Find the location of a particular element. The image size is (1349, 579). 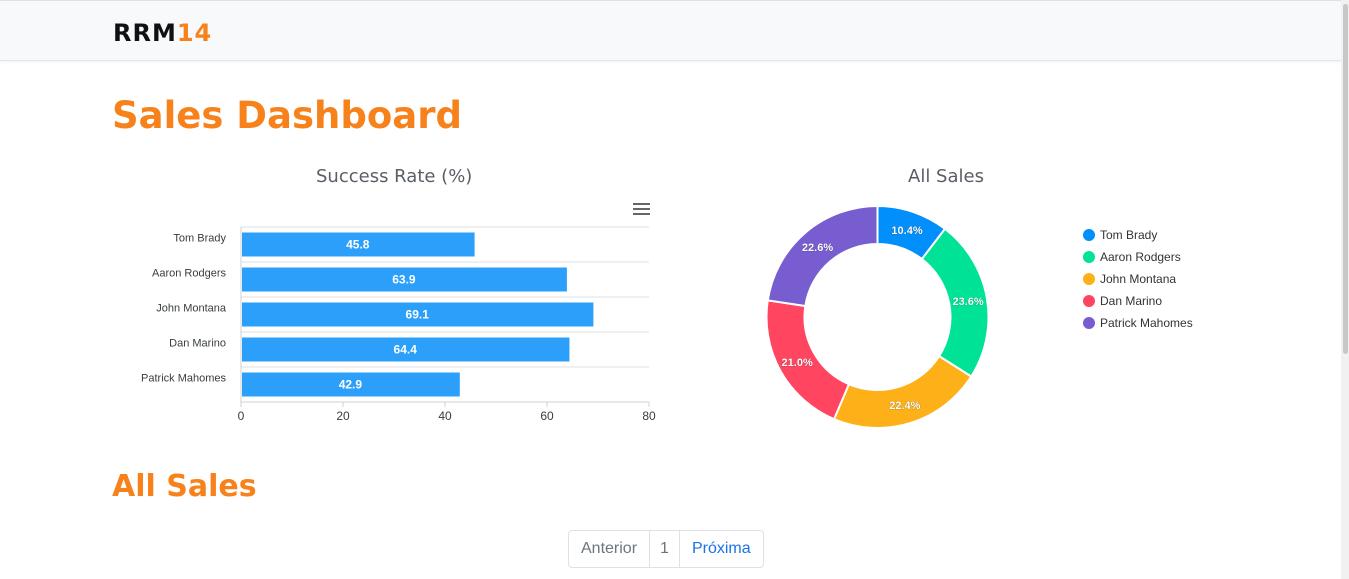

legend-label: John Montana is located at coordinates (1138, 279).